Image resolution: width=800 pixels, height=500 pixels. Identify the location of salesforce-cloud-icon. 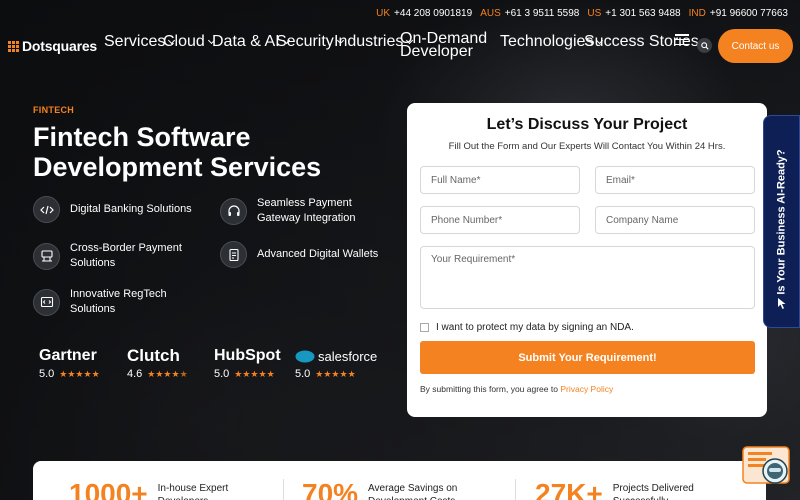
(305, 356).